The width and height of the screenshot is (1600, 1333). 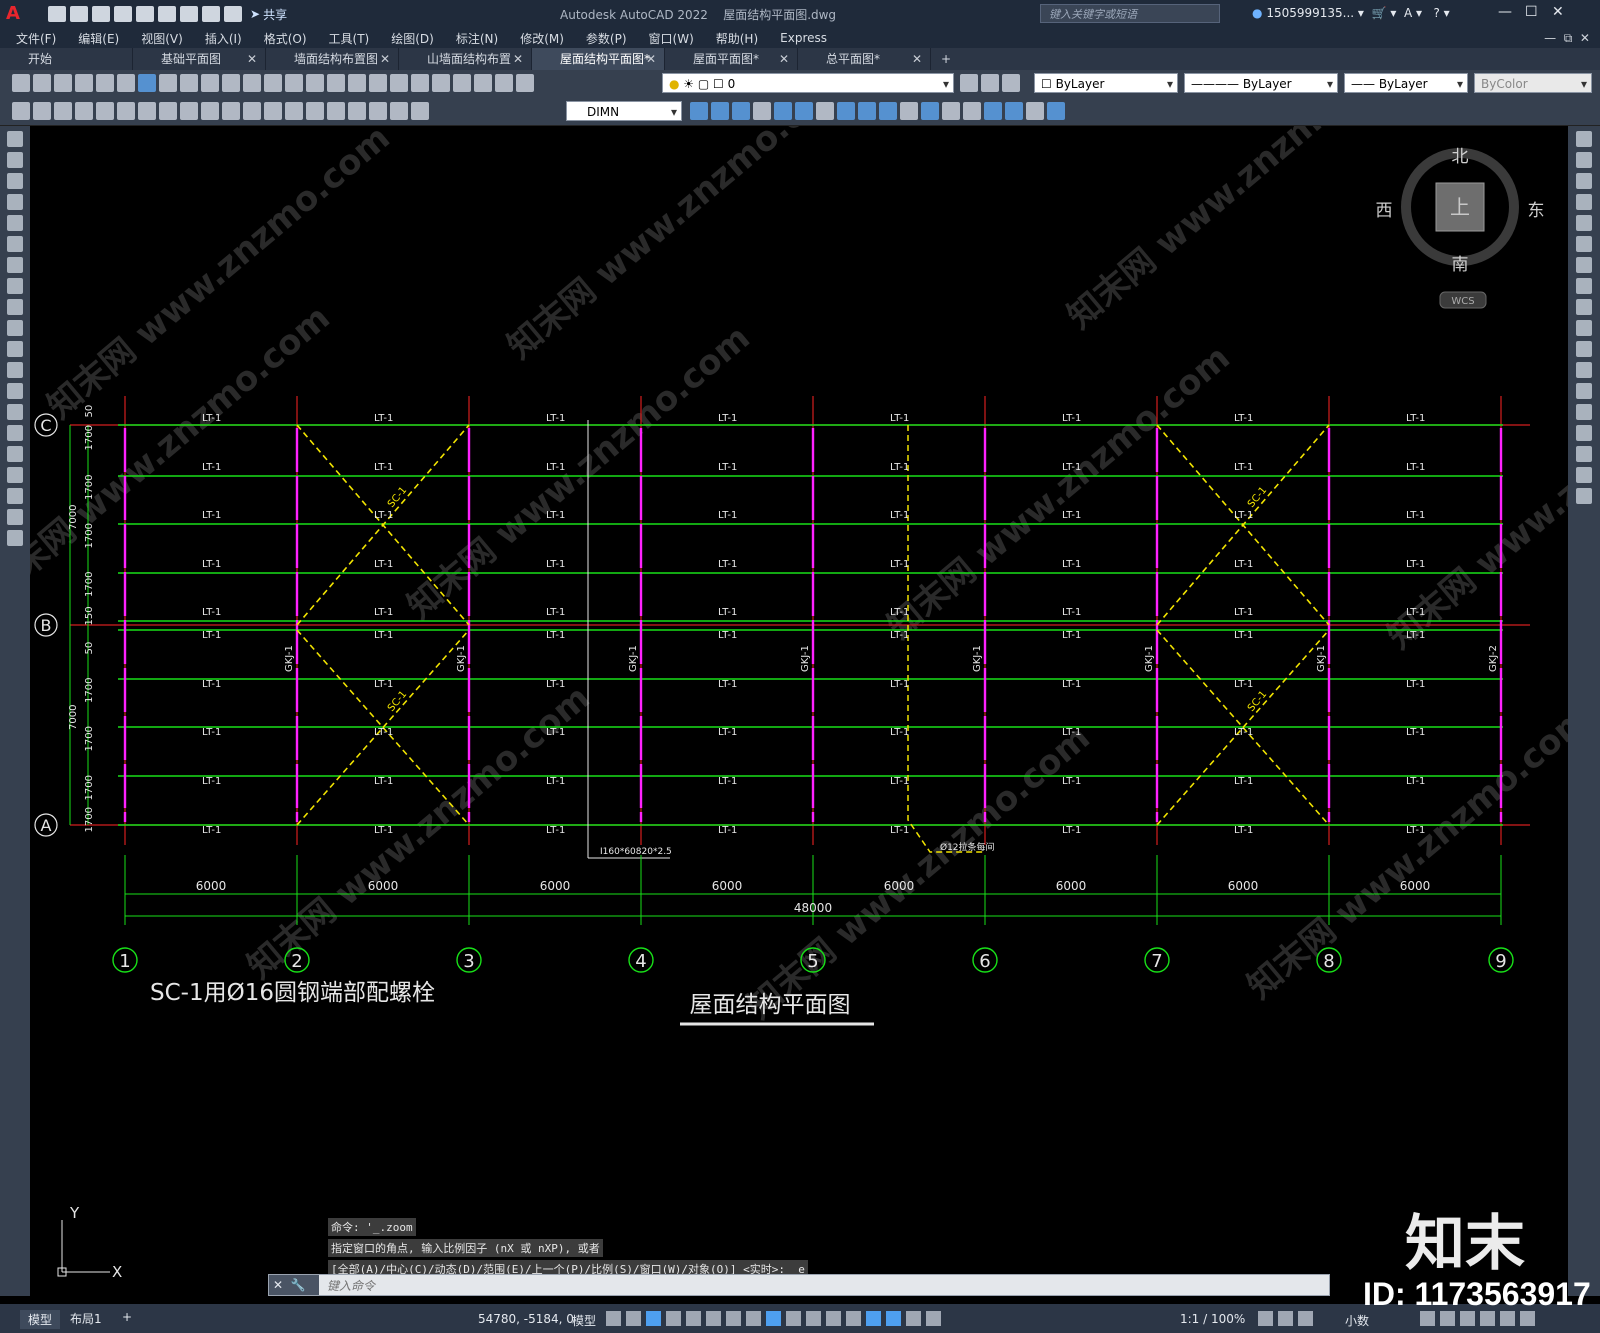 I want to click on walk-icon, so click(x=993, y=111).